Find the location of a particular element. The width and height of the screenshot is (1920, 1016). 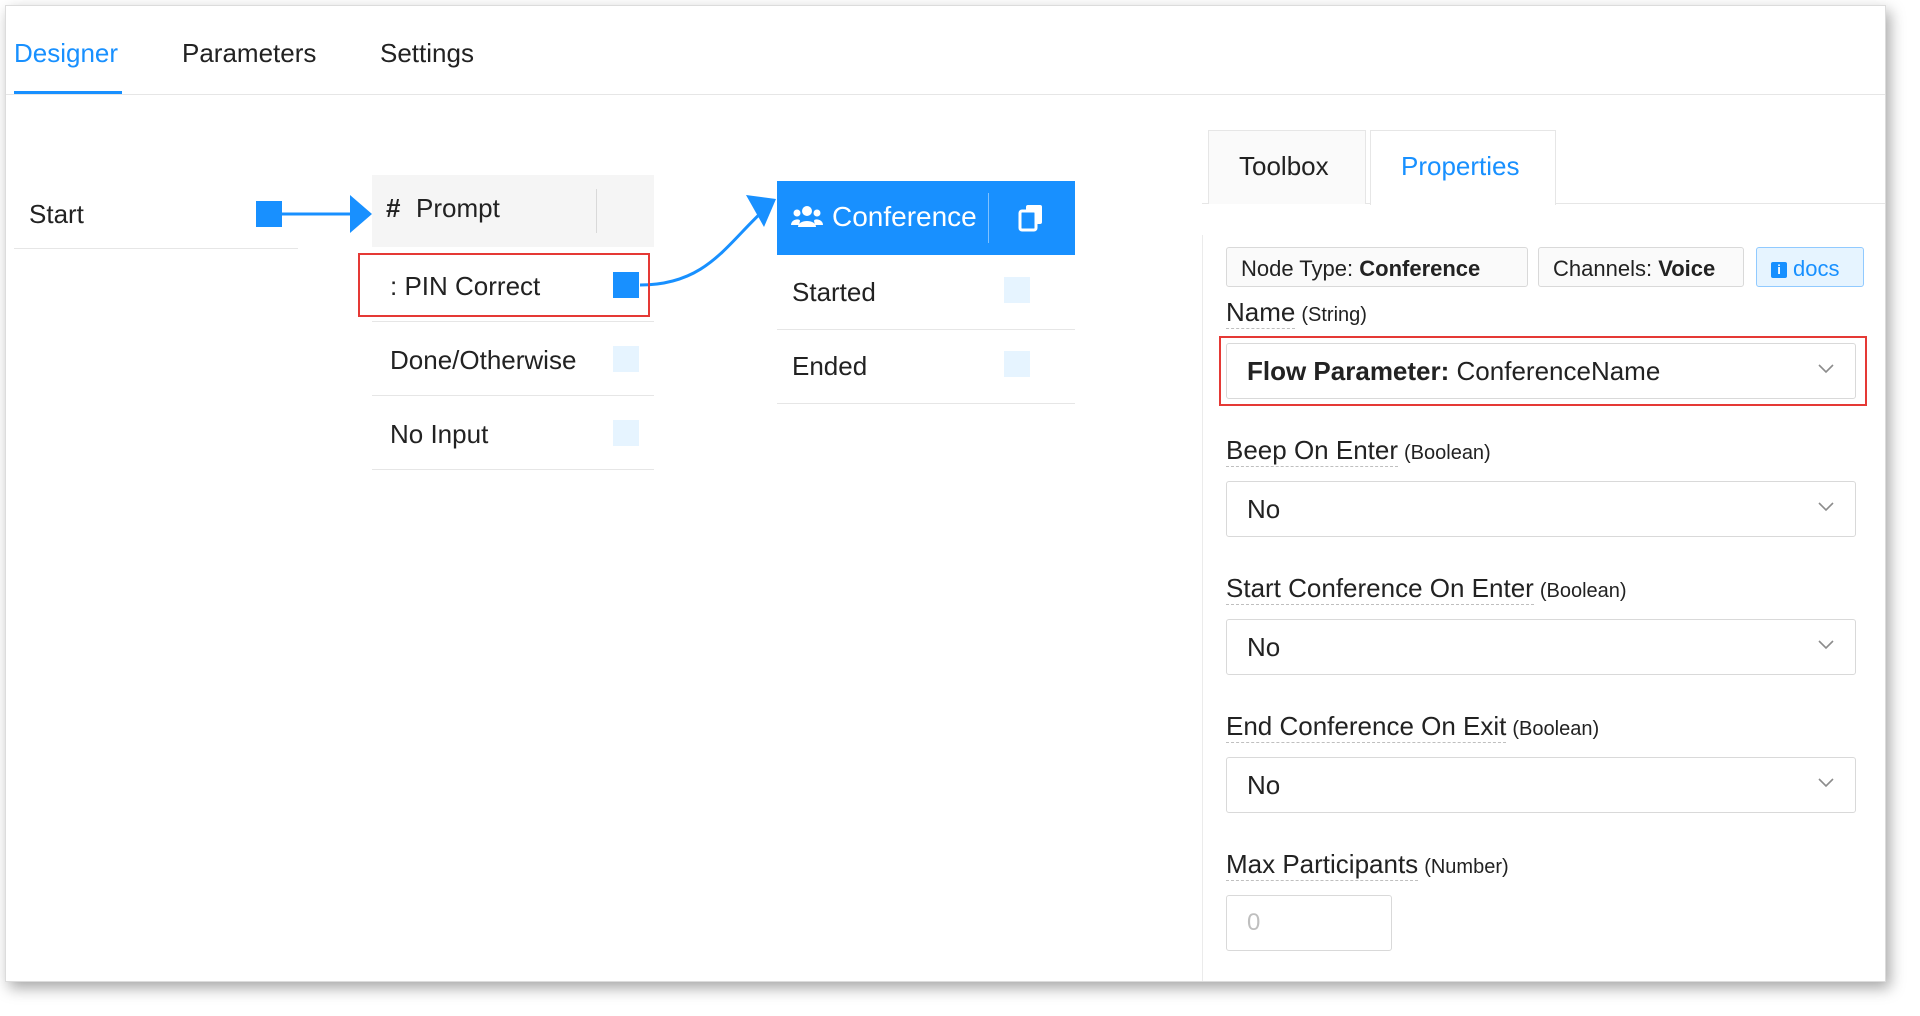

start-conference-on-enter-label: Start Conference On Enter (Boolean) is located at coordinates (1426, 589).